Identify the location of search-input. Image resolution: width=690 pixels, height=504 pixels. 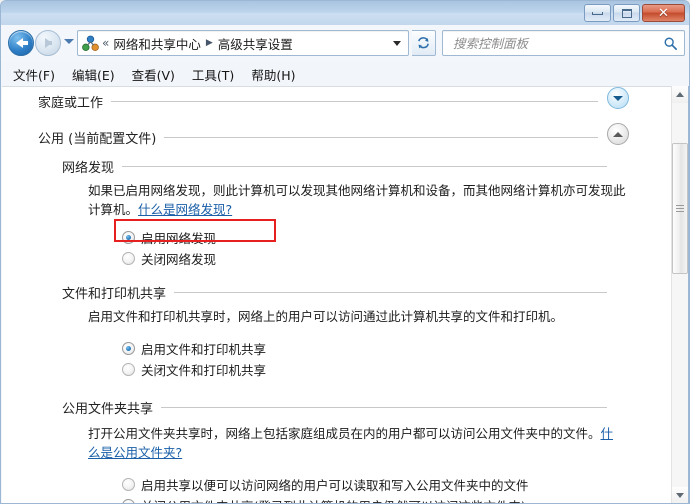
(557, 43).